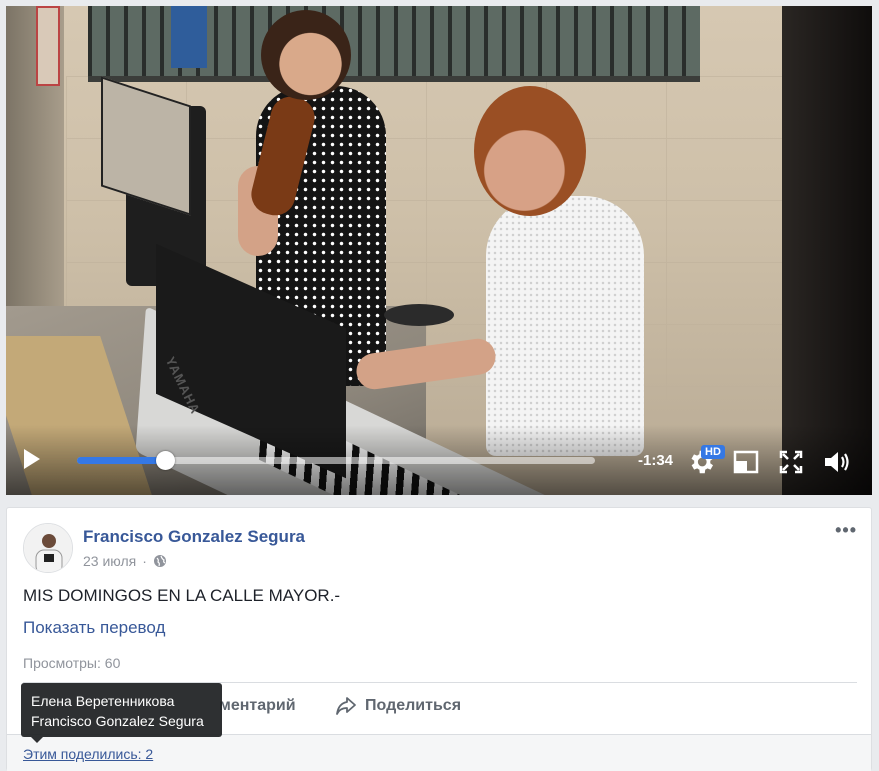 The height and width of the screenshot is (771, 879). What do you see at coordinates (166, 460) in the screenshot?
I see `progress-scrubber` at bounding box center [166, 460].